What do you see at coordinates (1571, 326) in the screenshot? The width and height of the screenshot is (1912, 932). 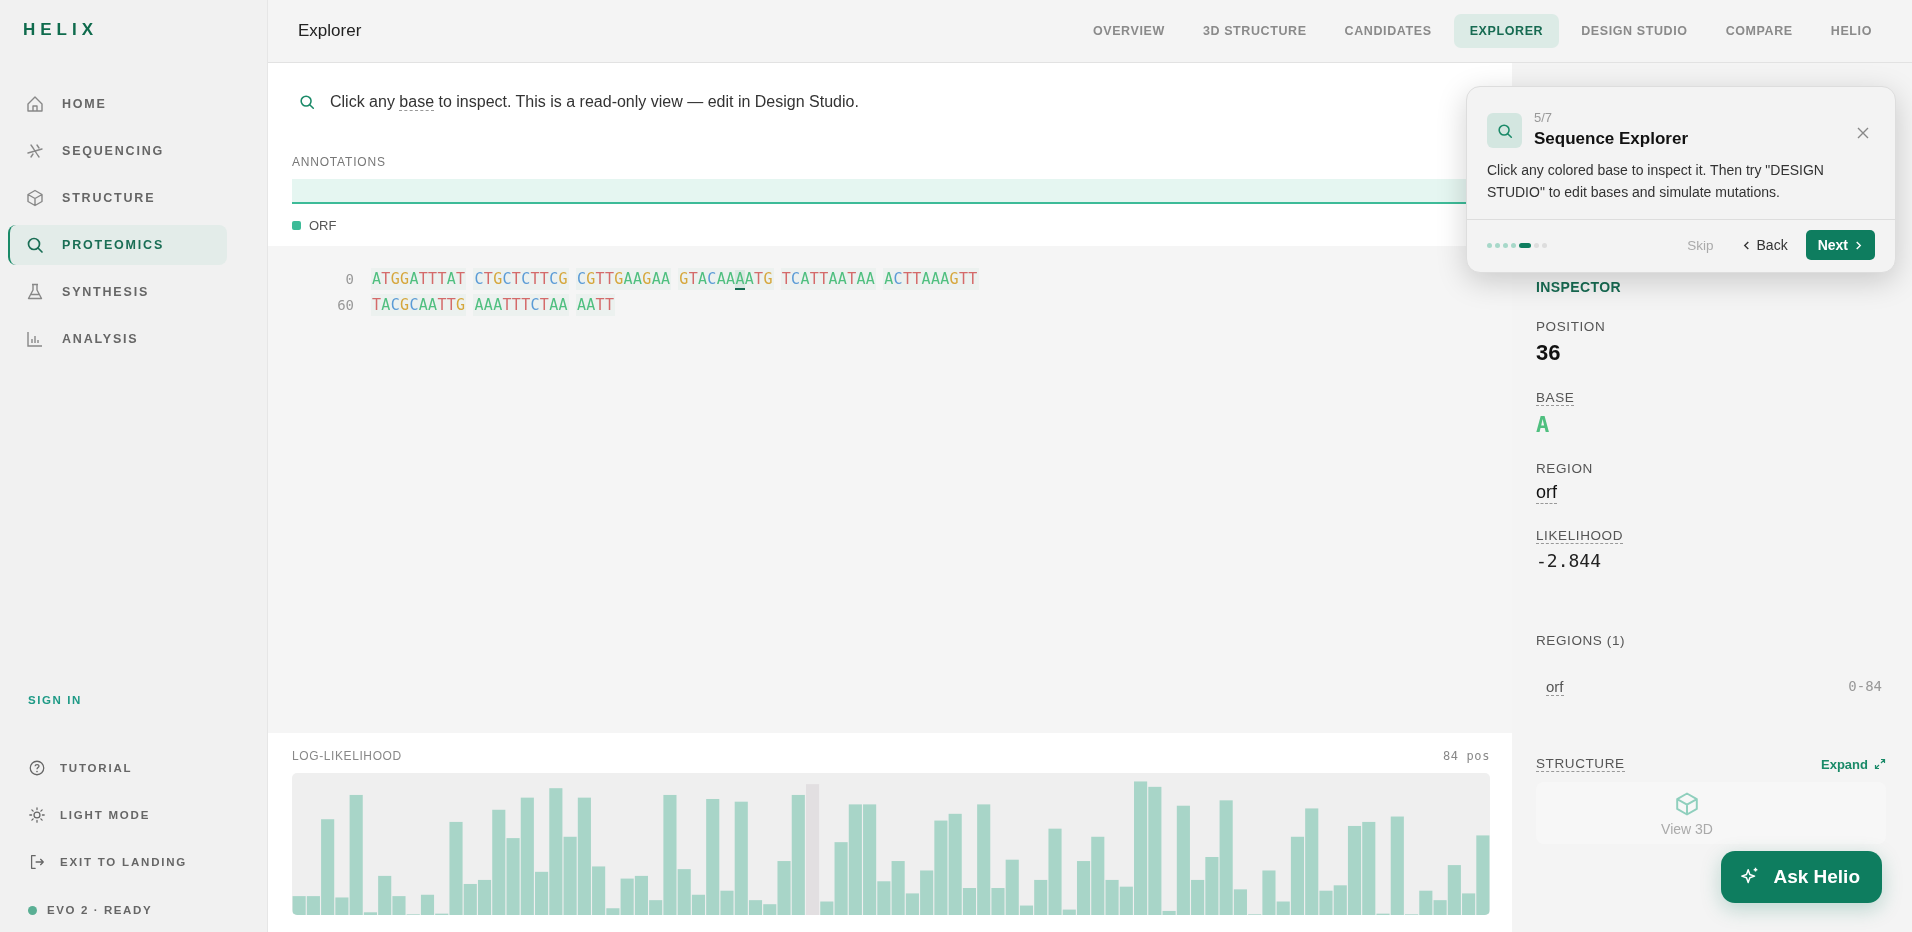 I see `field-label: POSITION` at bounding box center [1571, 326].